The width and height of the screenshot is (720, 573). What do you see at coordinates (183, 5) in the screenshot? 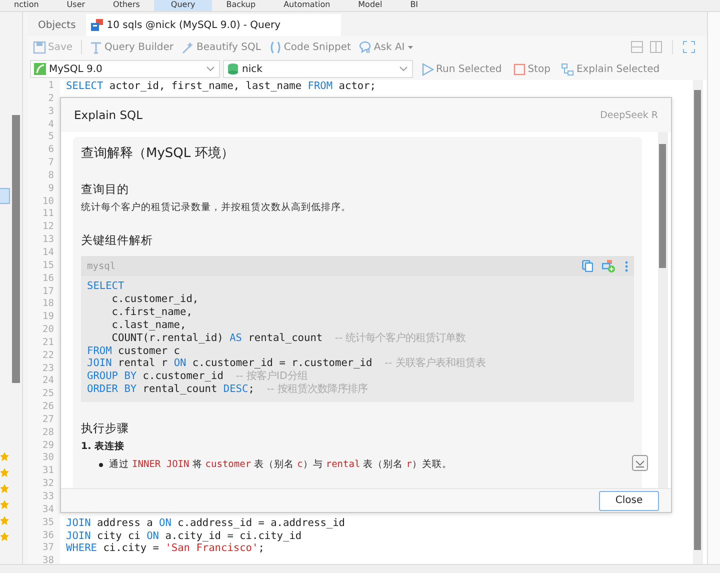
I see `menu-item: Query` at bounding box center [183, 5].